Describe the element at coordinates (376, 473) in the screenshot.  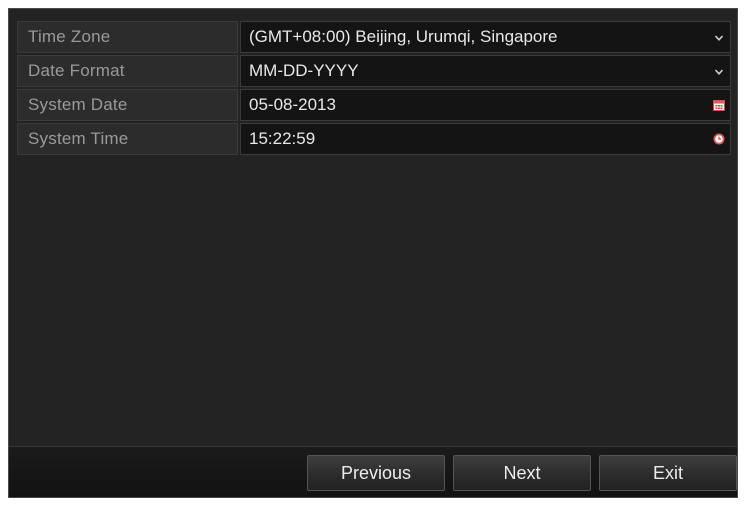
I see `previous-button: Previous` at that location.